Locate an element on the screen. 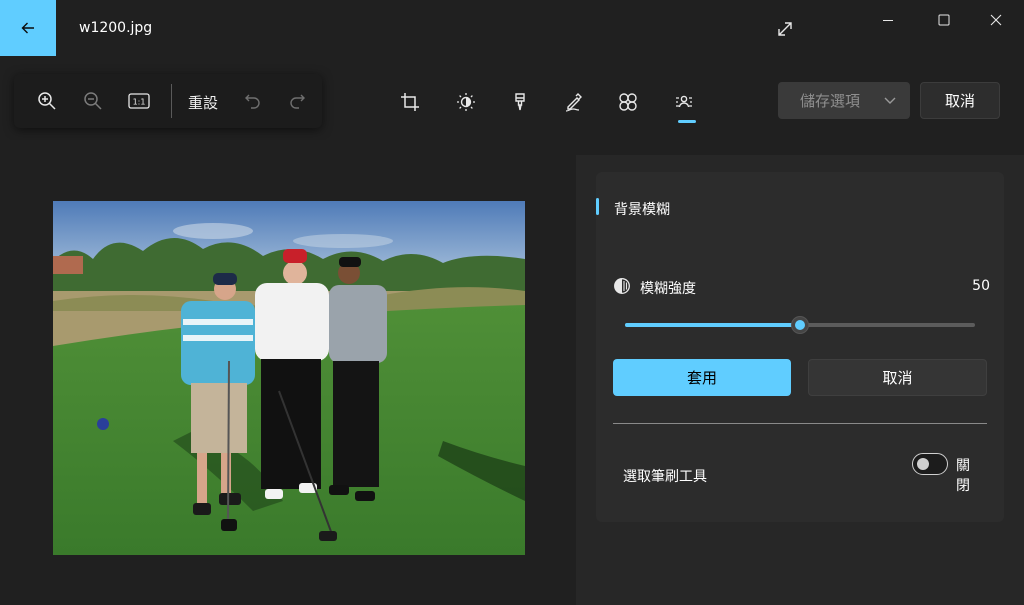  retouch-tool-button is located at coordinates (520, 102).